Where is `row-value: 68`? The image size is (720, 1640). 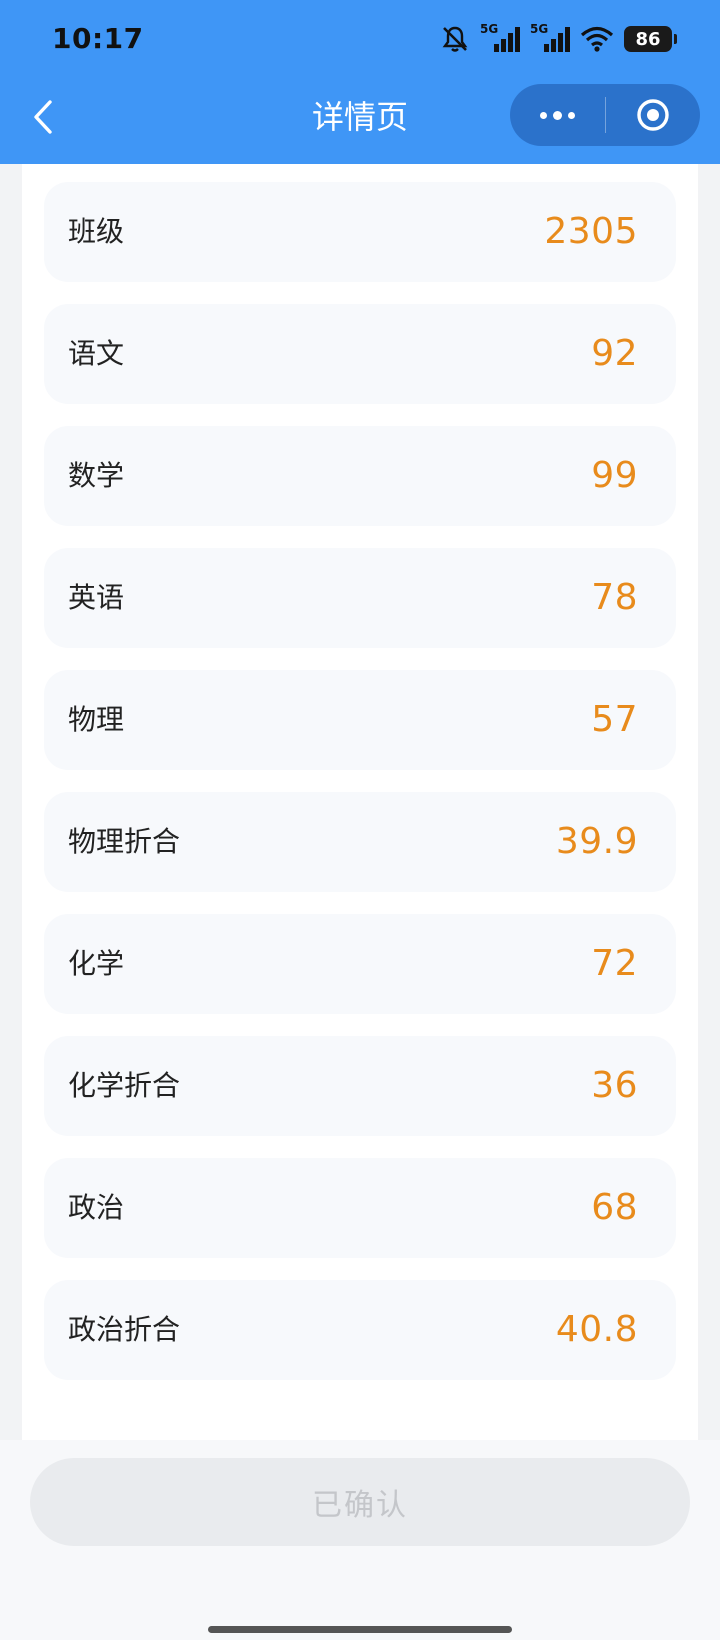 row-value: 68 is located at coordinates (614, 1207).